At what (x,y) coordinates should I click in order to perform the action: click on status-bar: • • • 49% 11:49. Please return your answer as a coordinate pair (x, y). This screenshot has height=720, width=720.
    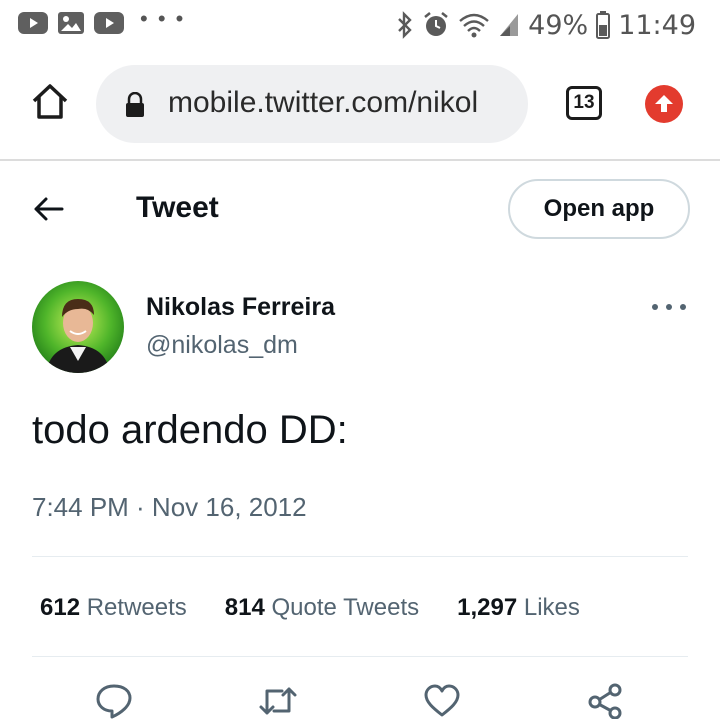
    Looking at the image, I should click on (360, 25).